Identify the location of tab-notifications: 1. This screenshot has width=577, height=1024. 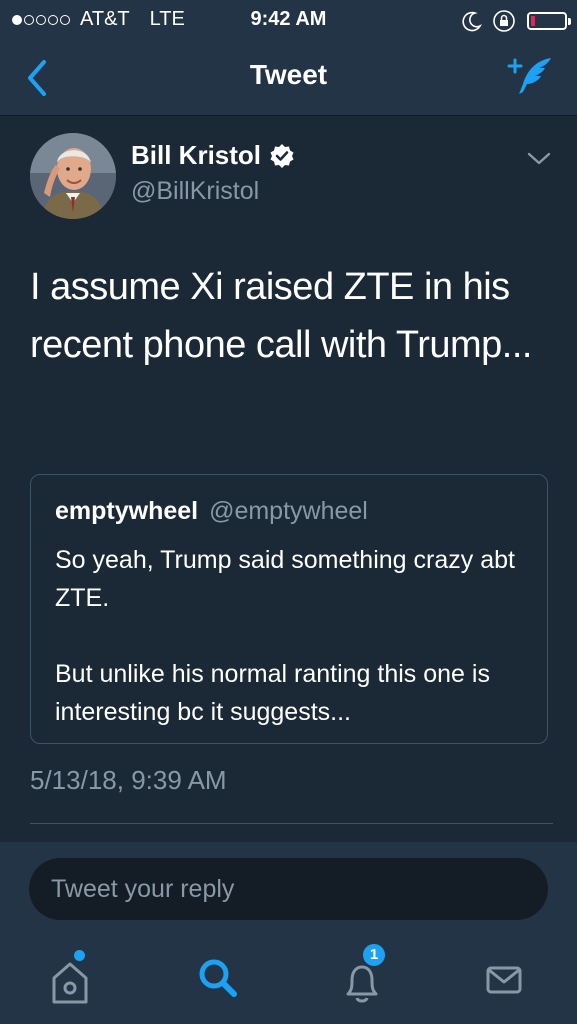
(362, 976).